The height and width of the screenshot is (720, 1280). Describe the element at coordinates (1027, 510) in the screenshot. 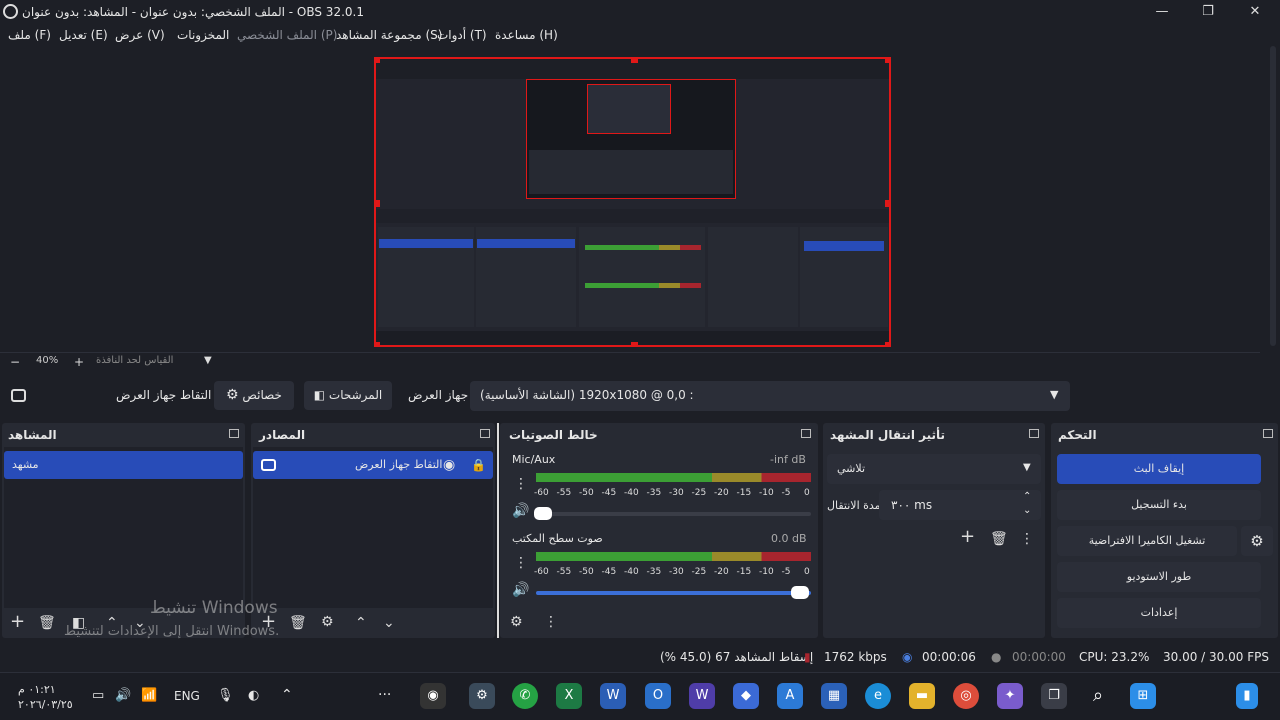

I see `chevron-down-icon: ⌄` at that location.